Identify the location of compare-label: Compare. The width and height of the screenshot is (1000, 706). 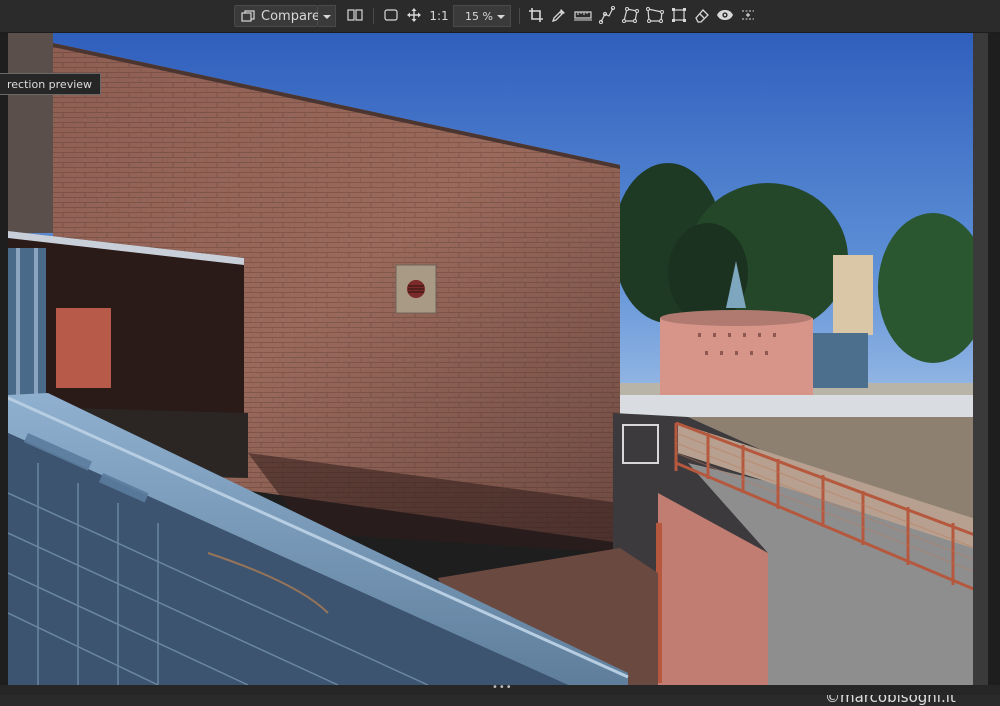
(290, 16).